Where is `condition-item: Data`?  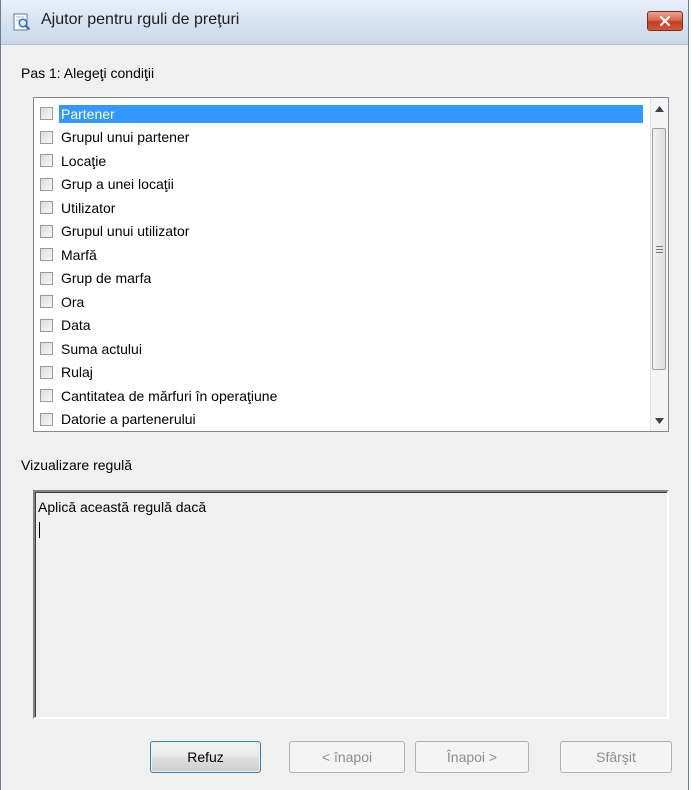 condition-item: Data is located at coordinates (339, 326).